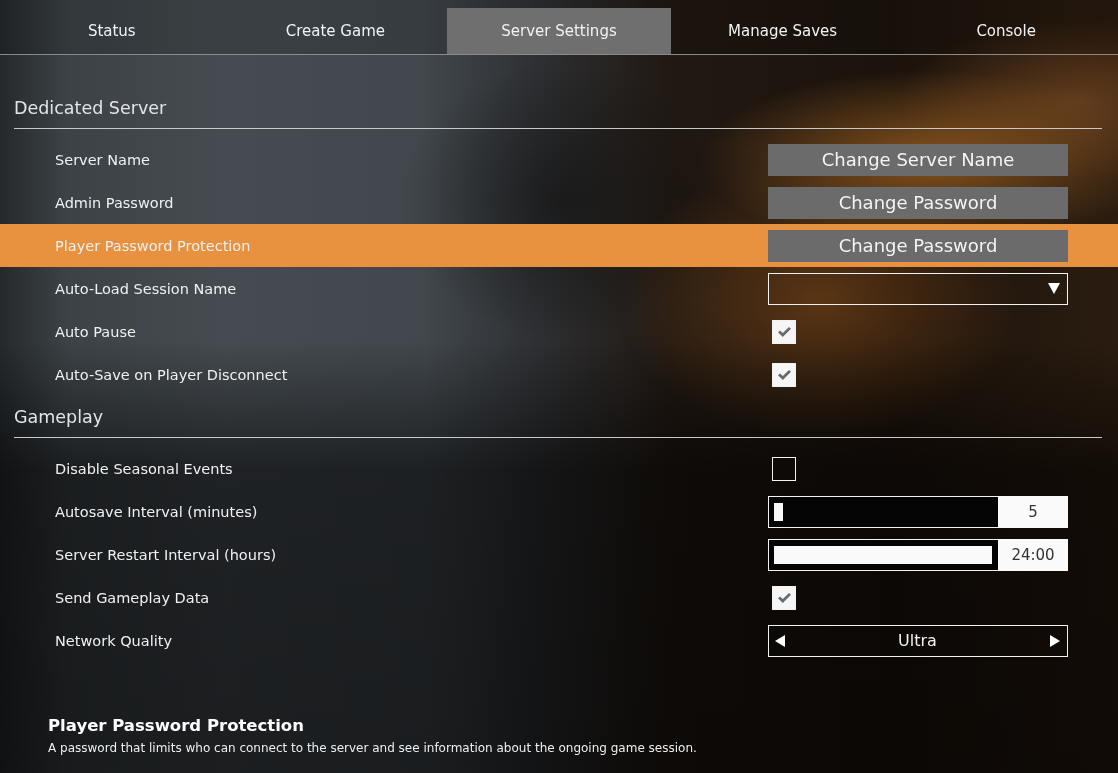 This screenshot has width=1118, height=773. What do you see at coordinates (1055, 640) in the screenshot?
I see `triangle-right-icon` at bounding box center [1055, 640].